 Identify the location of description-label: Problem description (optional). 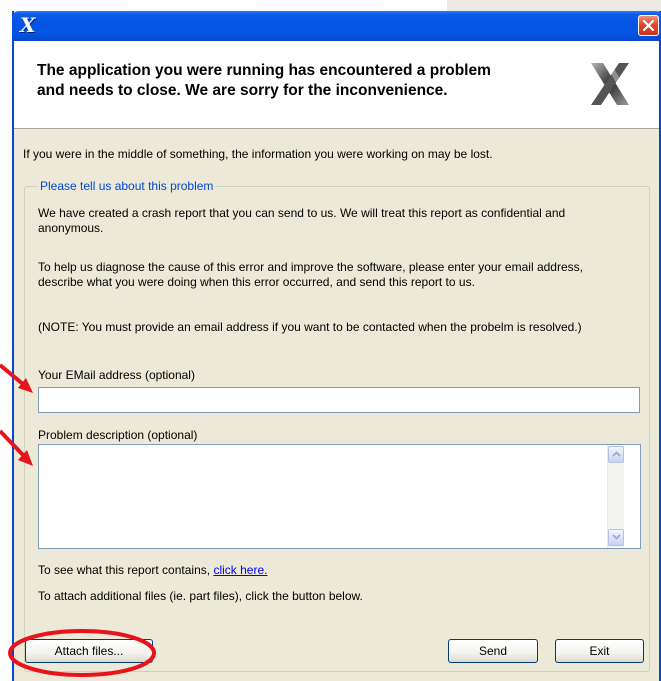
(118, 435).